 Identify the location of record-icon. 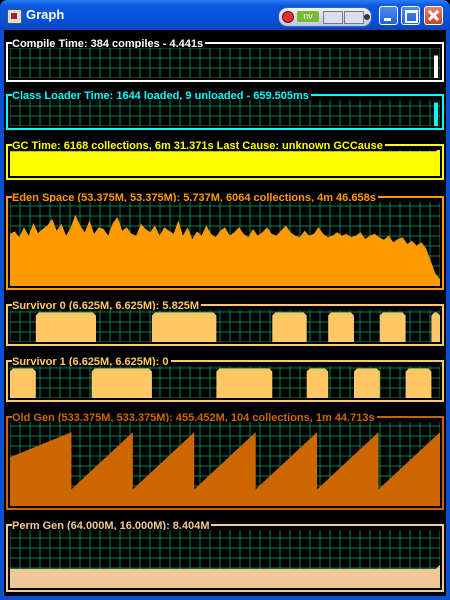
(288, 17).